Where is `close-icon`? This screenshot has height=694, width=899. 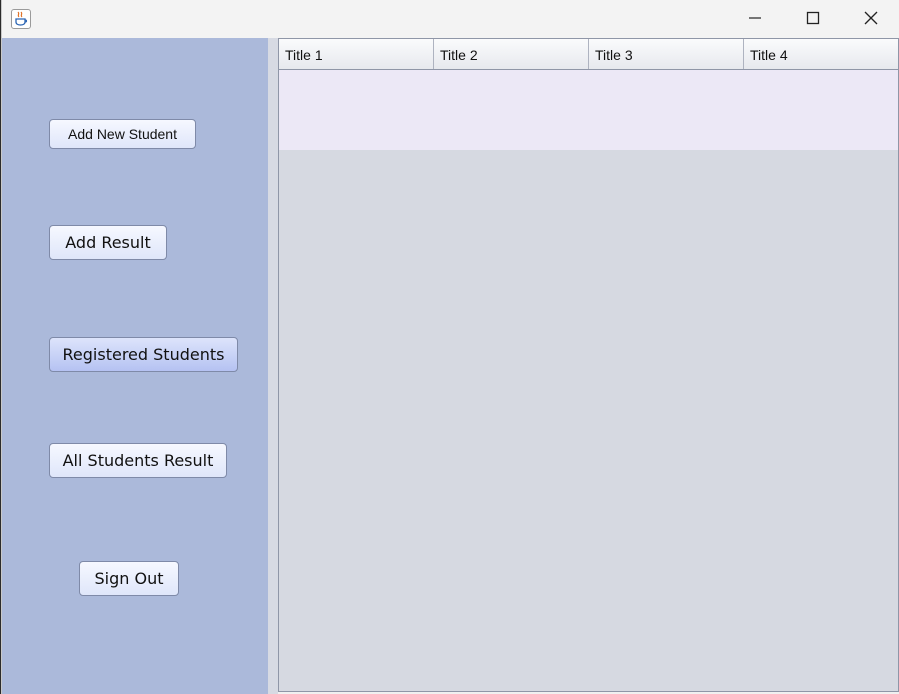 close-icon is located at coordinates (871, 19).